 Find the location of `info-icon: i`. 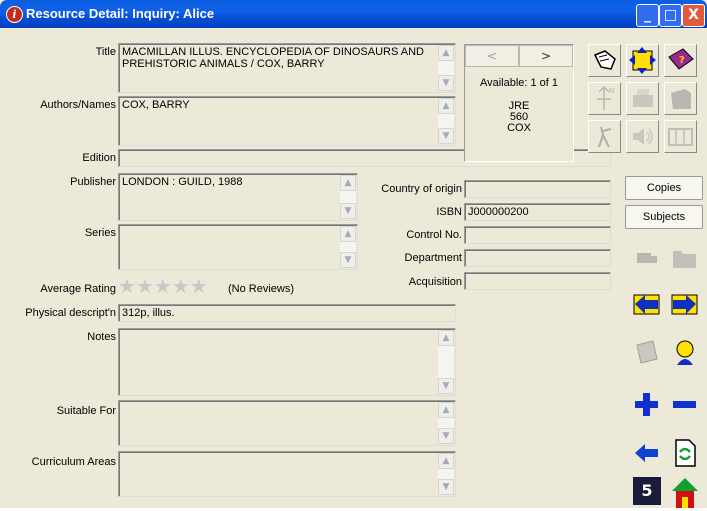

info-icon: i is located at coordinates (14, 14).